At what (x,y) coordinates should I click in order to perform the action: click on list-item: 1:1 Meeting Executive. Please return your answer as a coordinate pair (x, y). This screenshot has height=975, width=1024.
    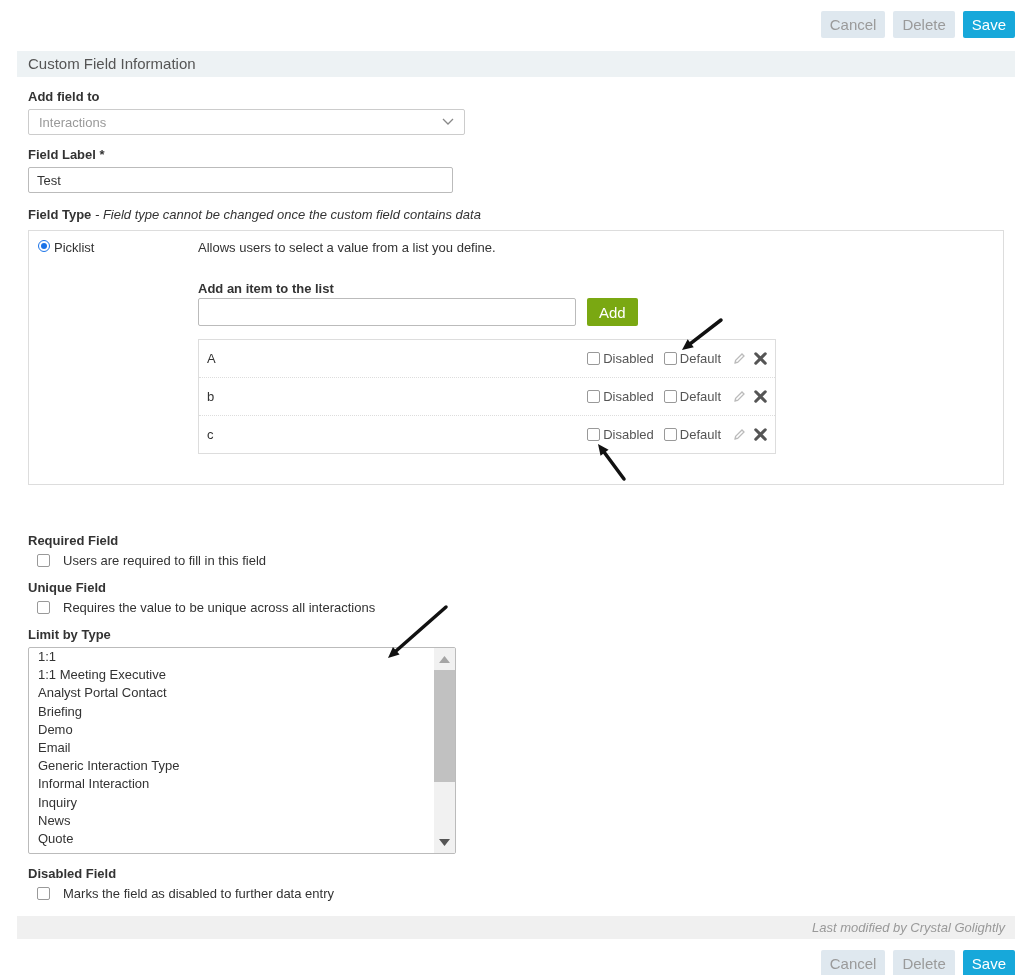
    Looking at the image, I should click on (236, 675).